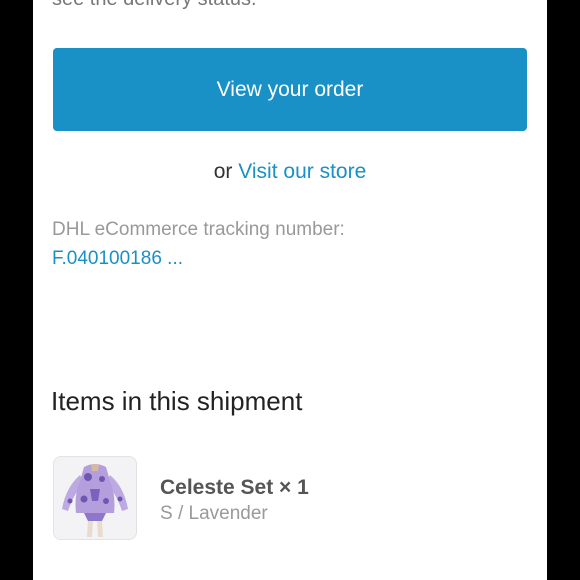 The image size is (580, 580). What do you see at coordinates (234, 487) in the screenshot?
I see `item-name: Celeste Set × 1` at bounding box center [234, 487].